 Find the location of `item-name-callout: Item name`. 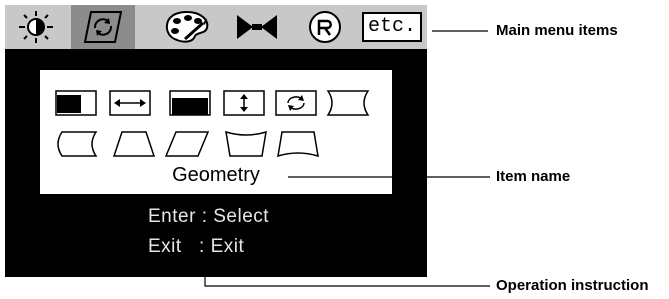

item-name-callout: Item name is located at coordinates (533, 176).